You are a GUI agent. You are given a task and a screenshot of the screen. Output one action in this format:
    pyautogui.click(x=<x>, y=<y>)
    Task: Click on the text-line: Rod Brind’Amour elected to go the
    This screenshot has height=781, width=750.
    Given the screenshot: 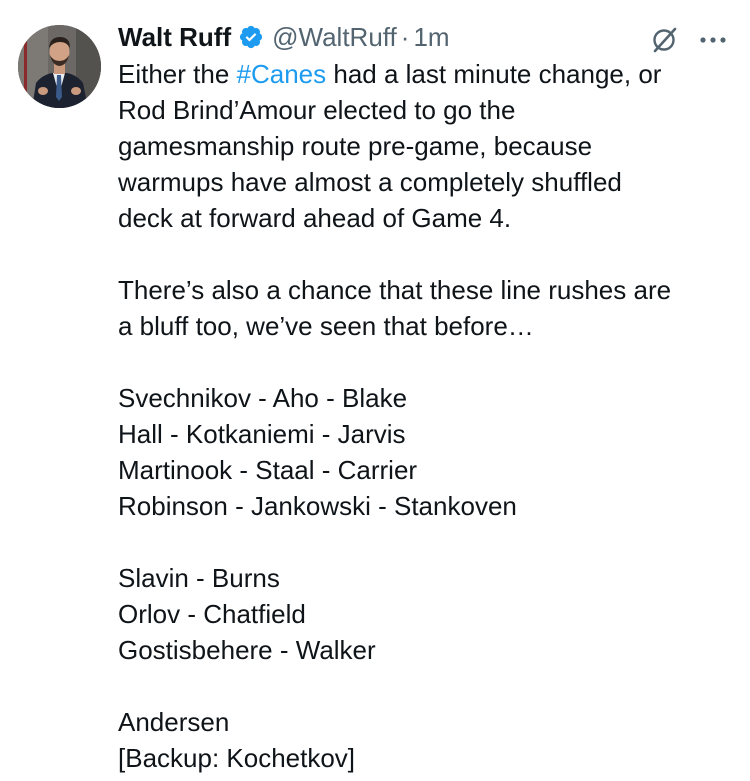 What is the action you would take?
    pyautogui.click(x=317, y=110)
    